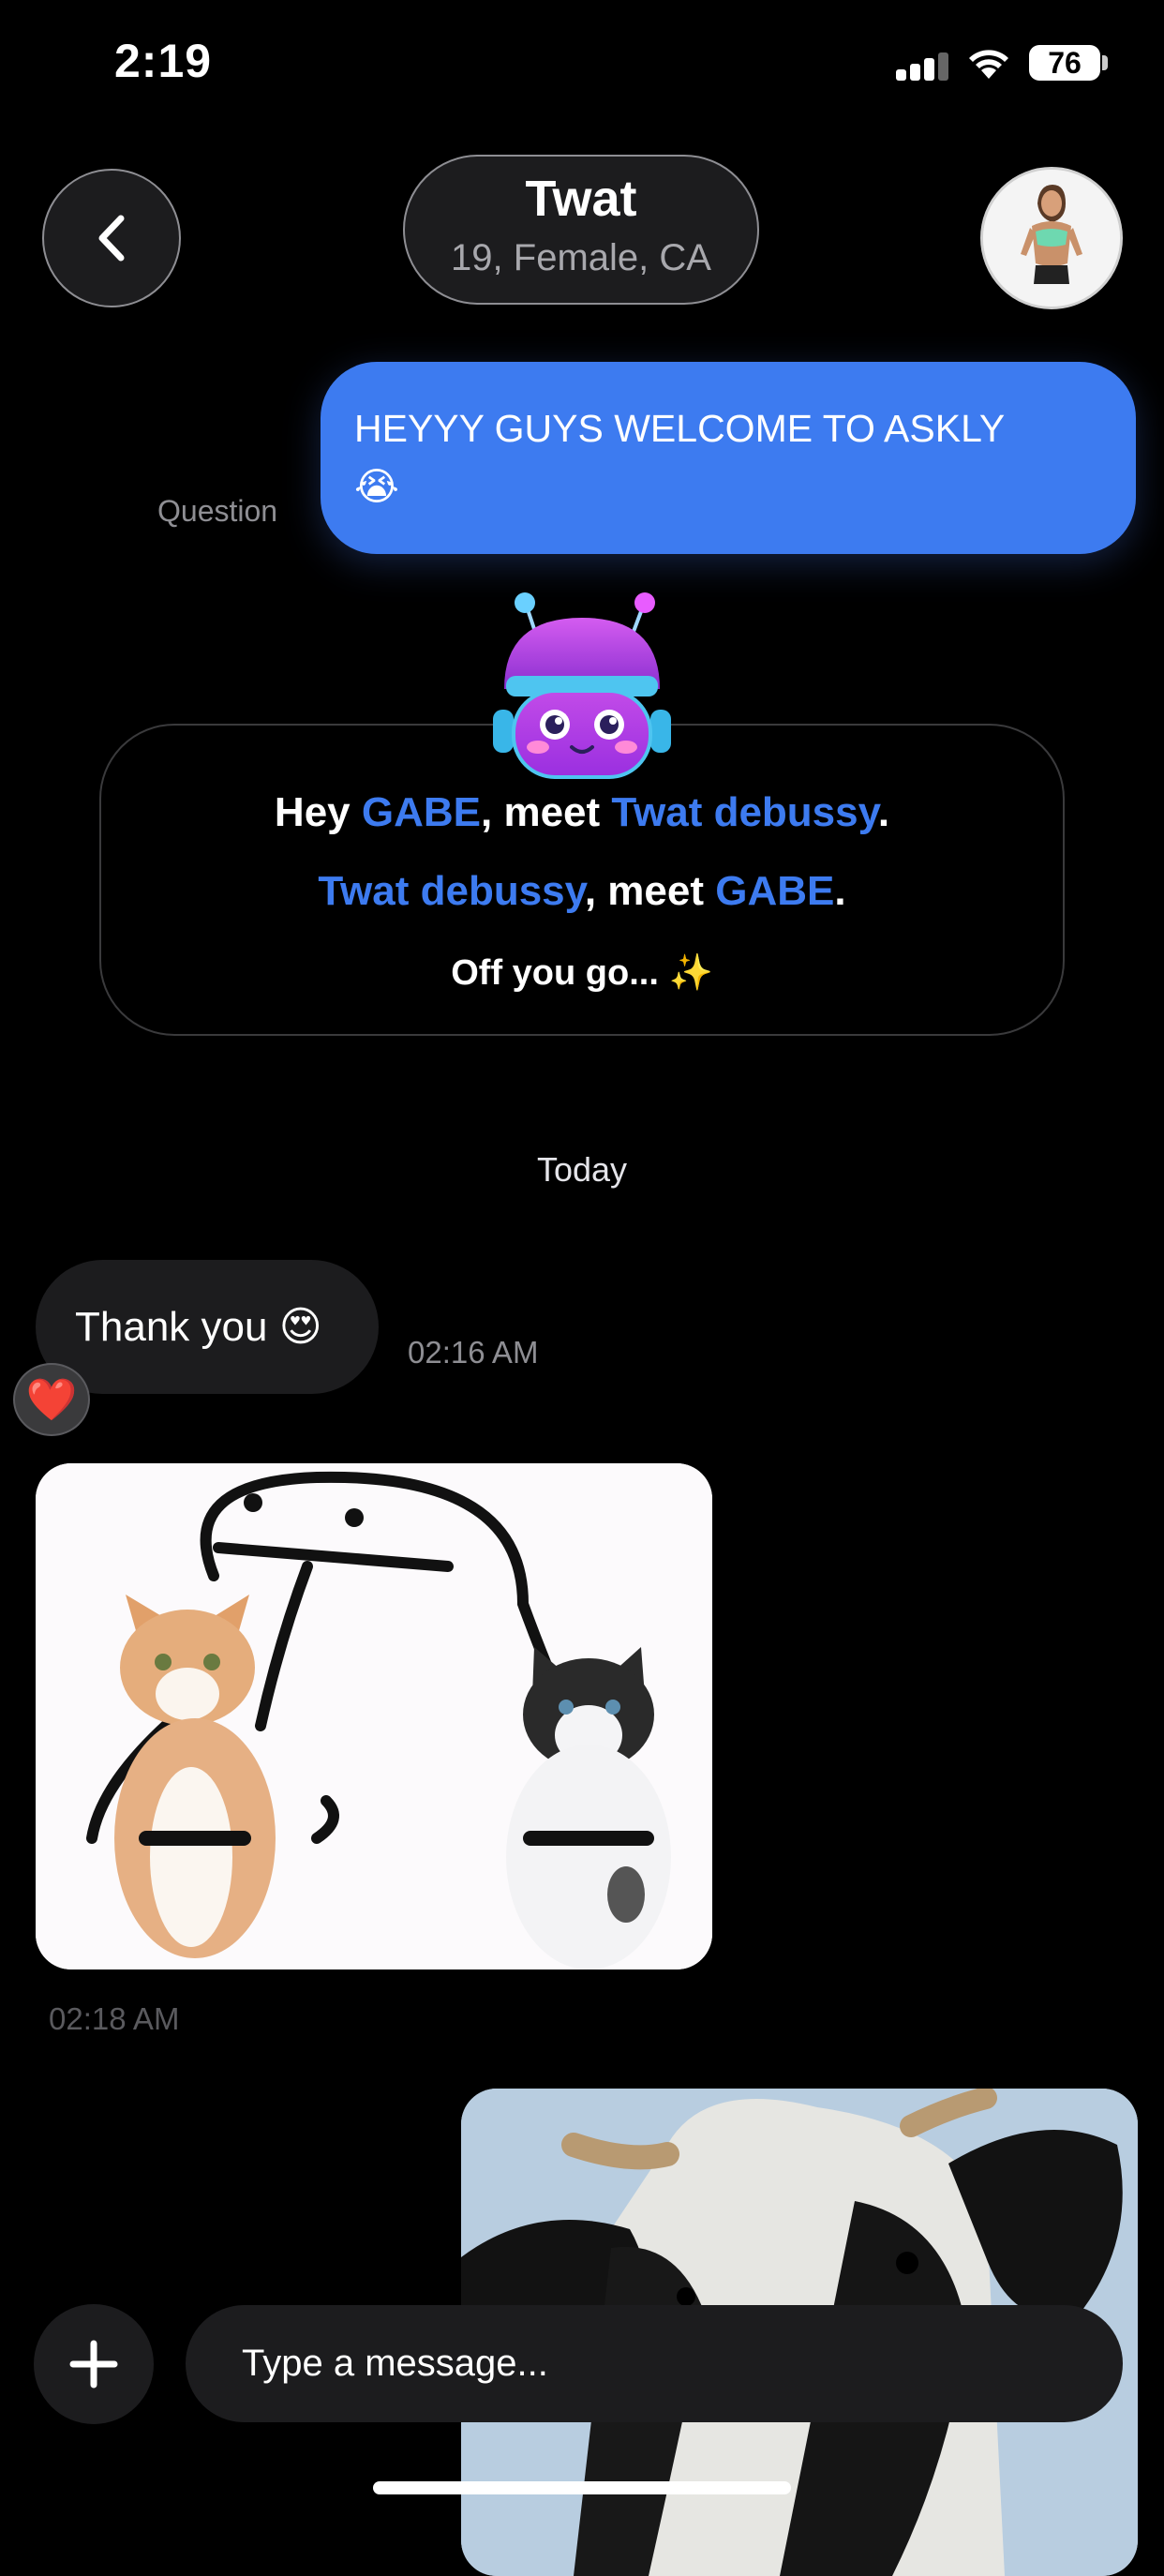 The height and width of the screenshot is (2576, 1164). I want to click on question-text: HEYYY GUYS WELCOME TO ASKLY, so click(680, 429).